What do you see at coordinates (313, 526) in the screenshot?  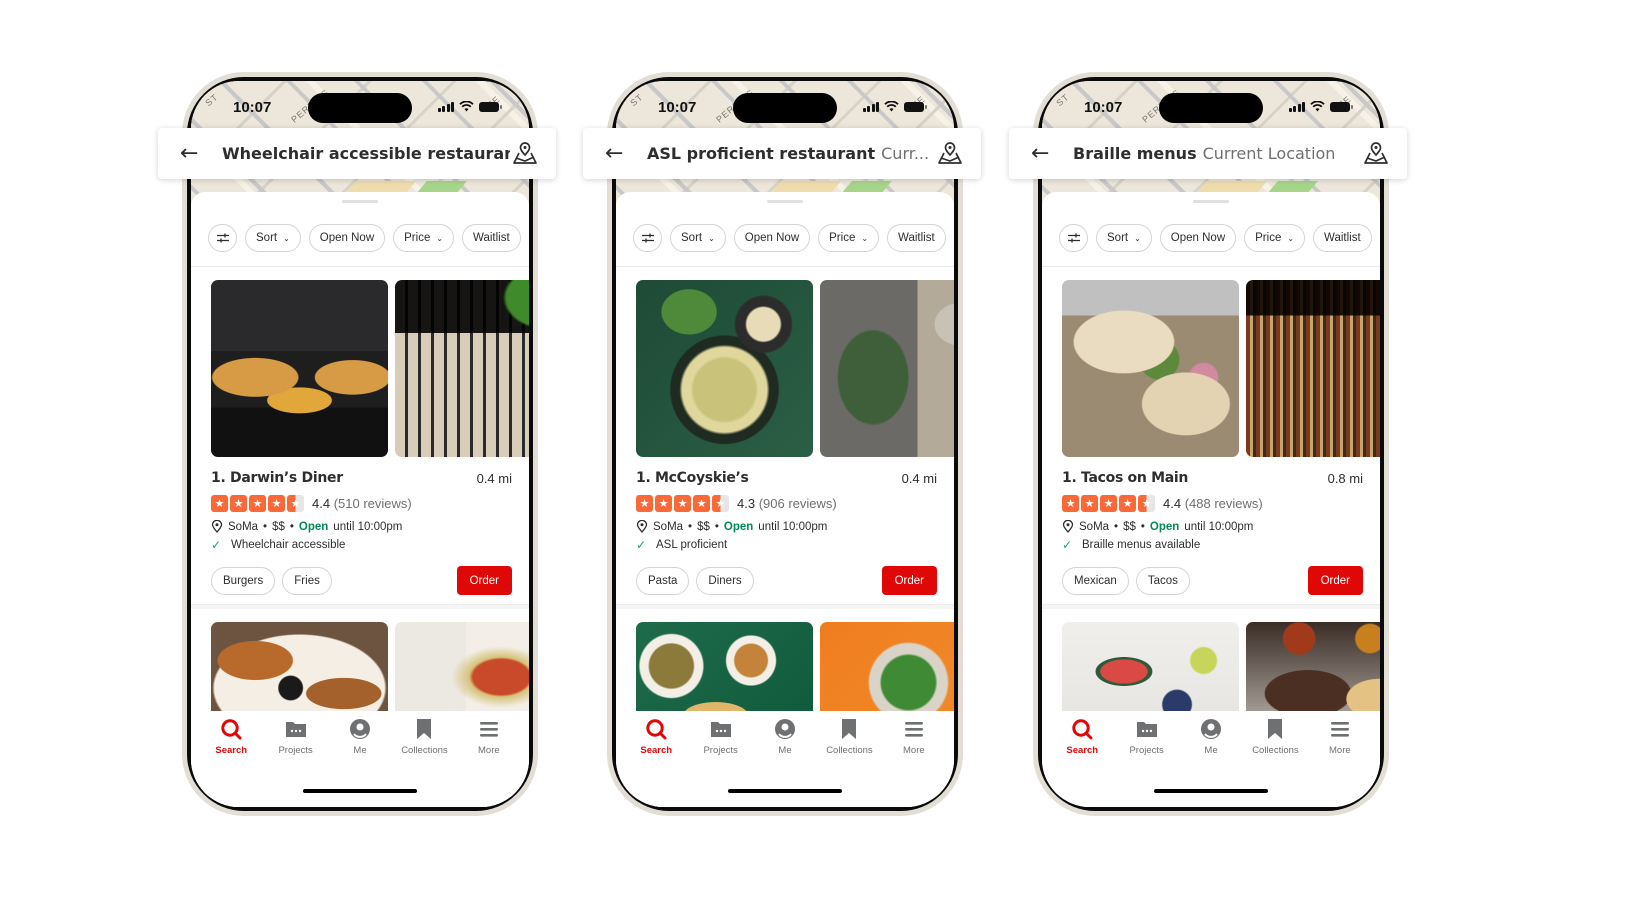 I see `open-status: Open` at bounding box center [313, 526].